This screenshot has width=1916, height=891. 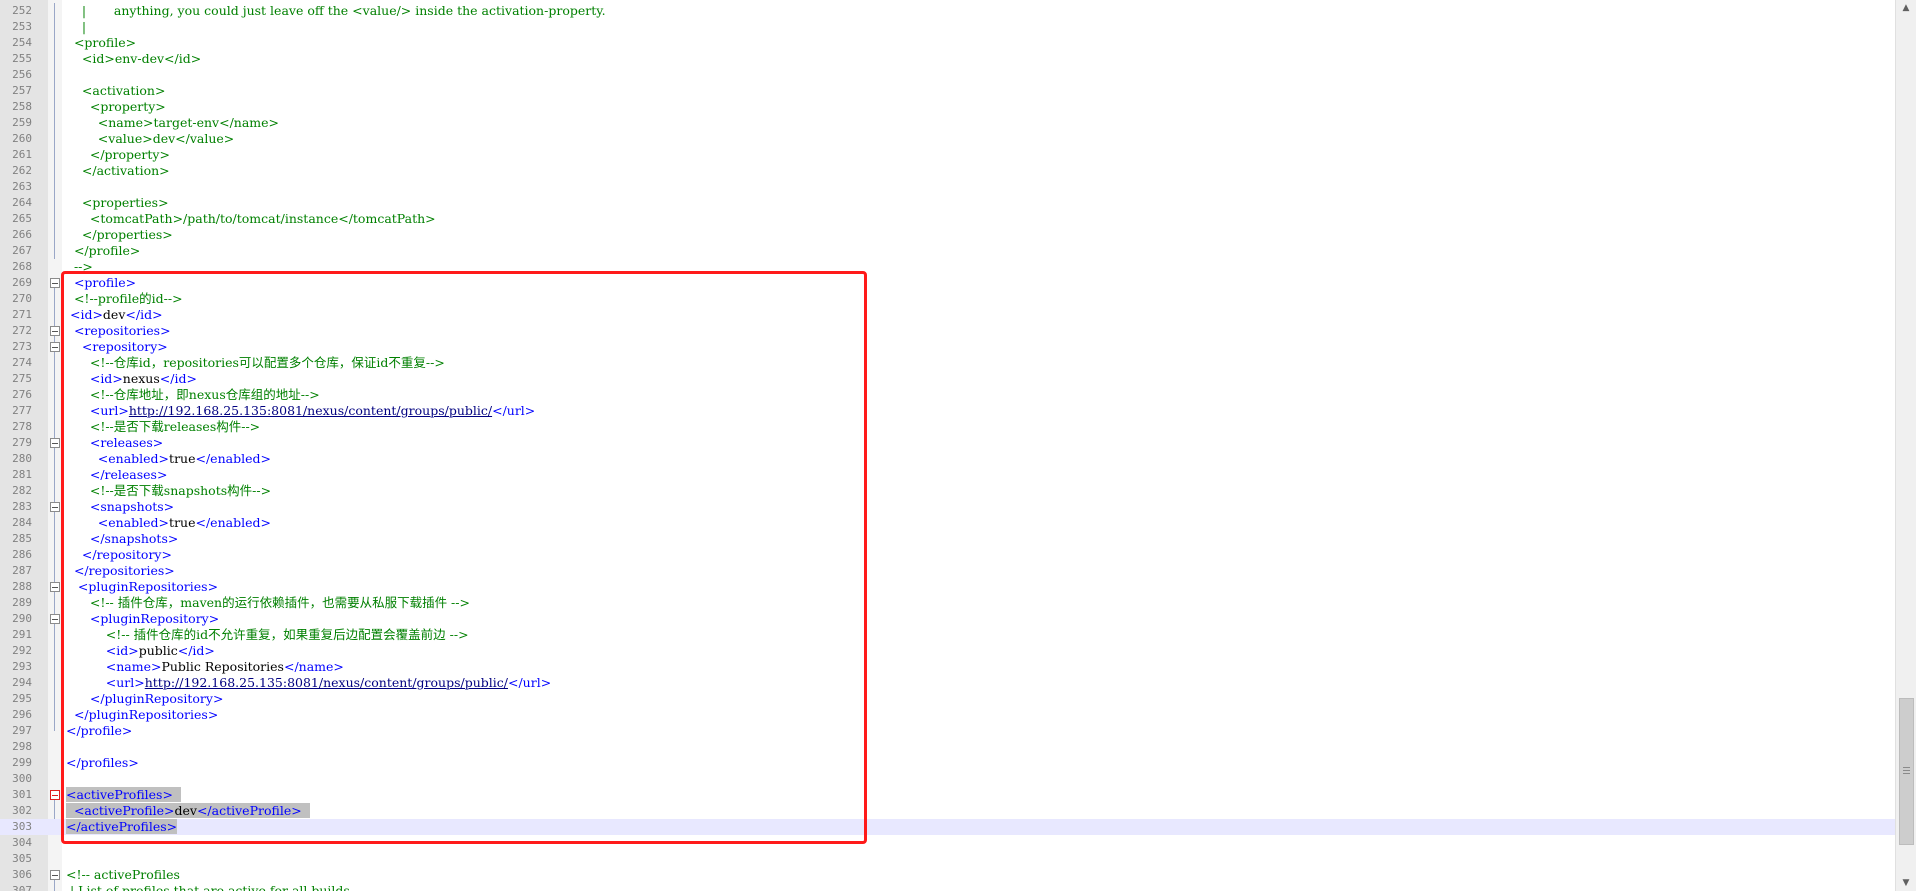 I want to click on code-line: 299 </profiles>, so click(x=948, y=763).